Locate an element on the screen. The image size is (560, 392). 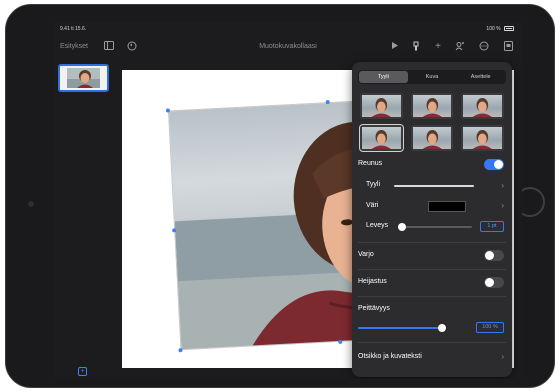
border-width-field: 1 pt is located at coordinates (492, 226).